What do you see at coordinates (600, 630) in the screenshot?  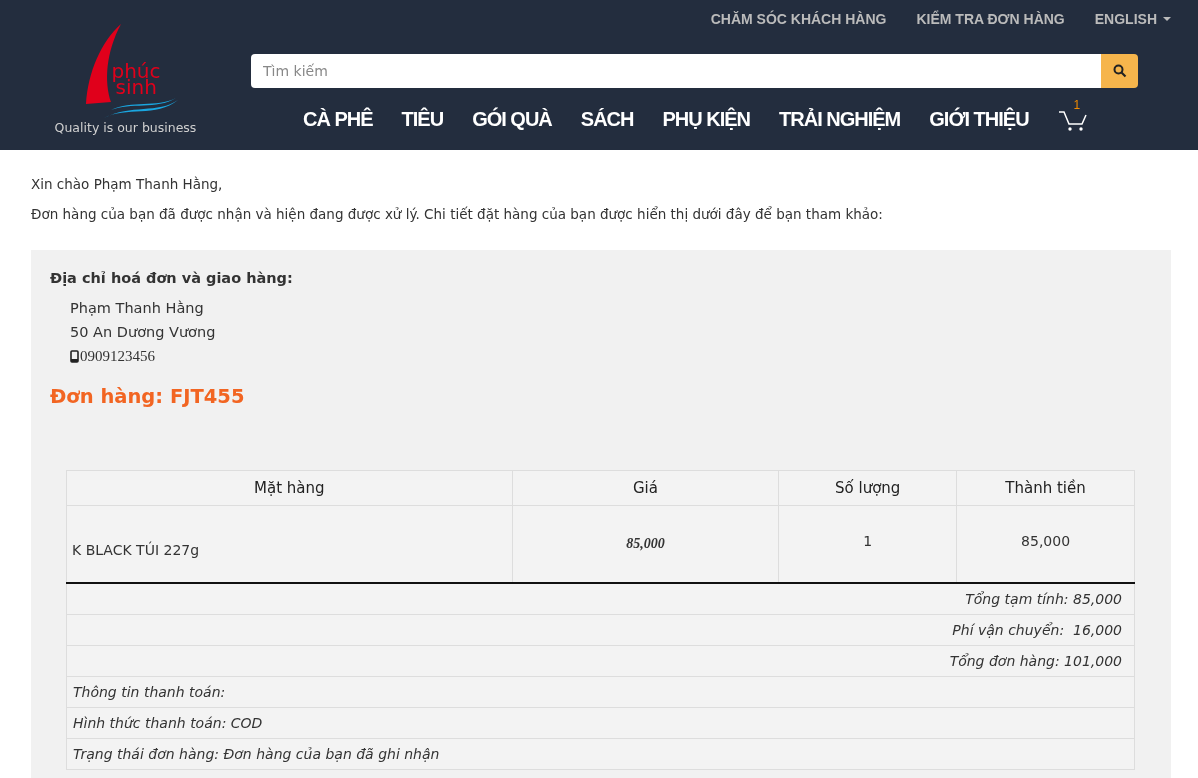 I see `summary-cell: Phí vận chuyển: 16,000` at bounding box center [600, 630].